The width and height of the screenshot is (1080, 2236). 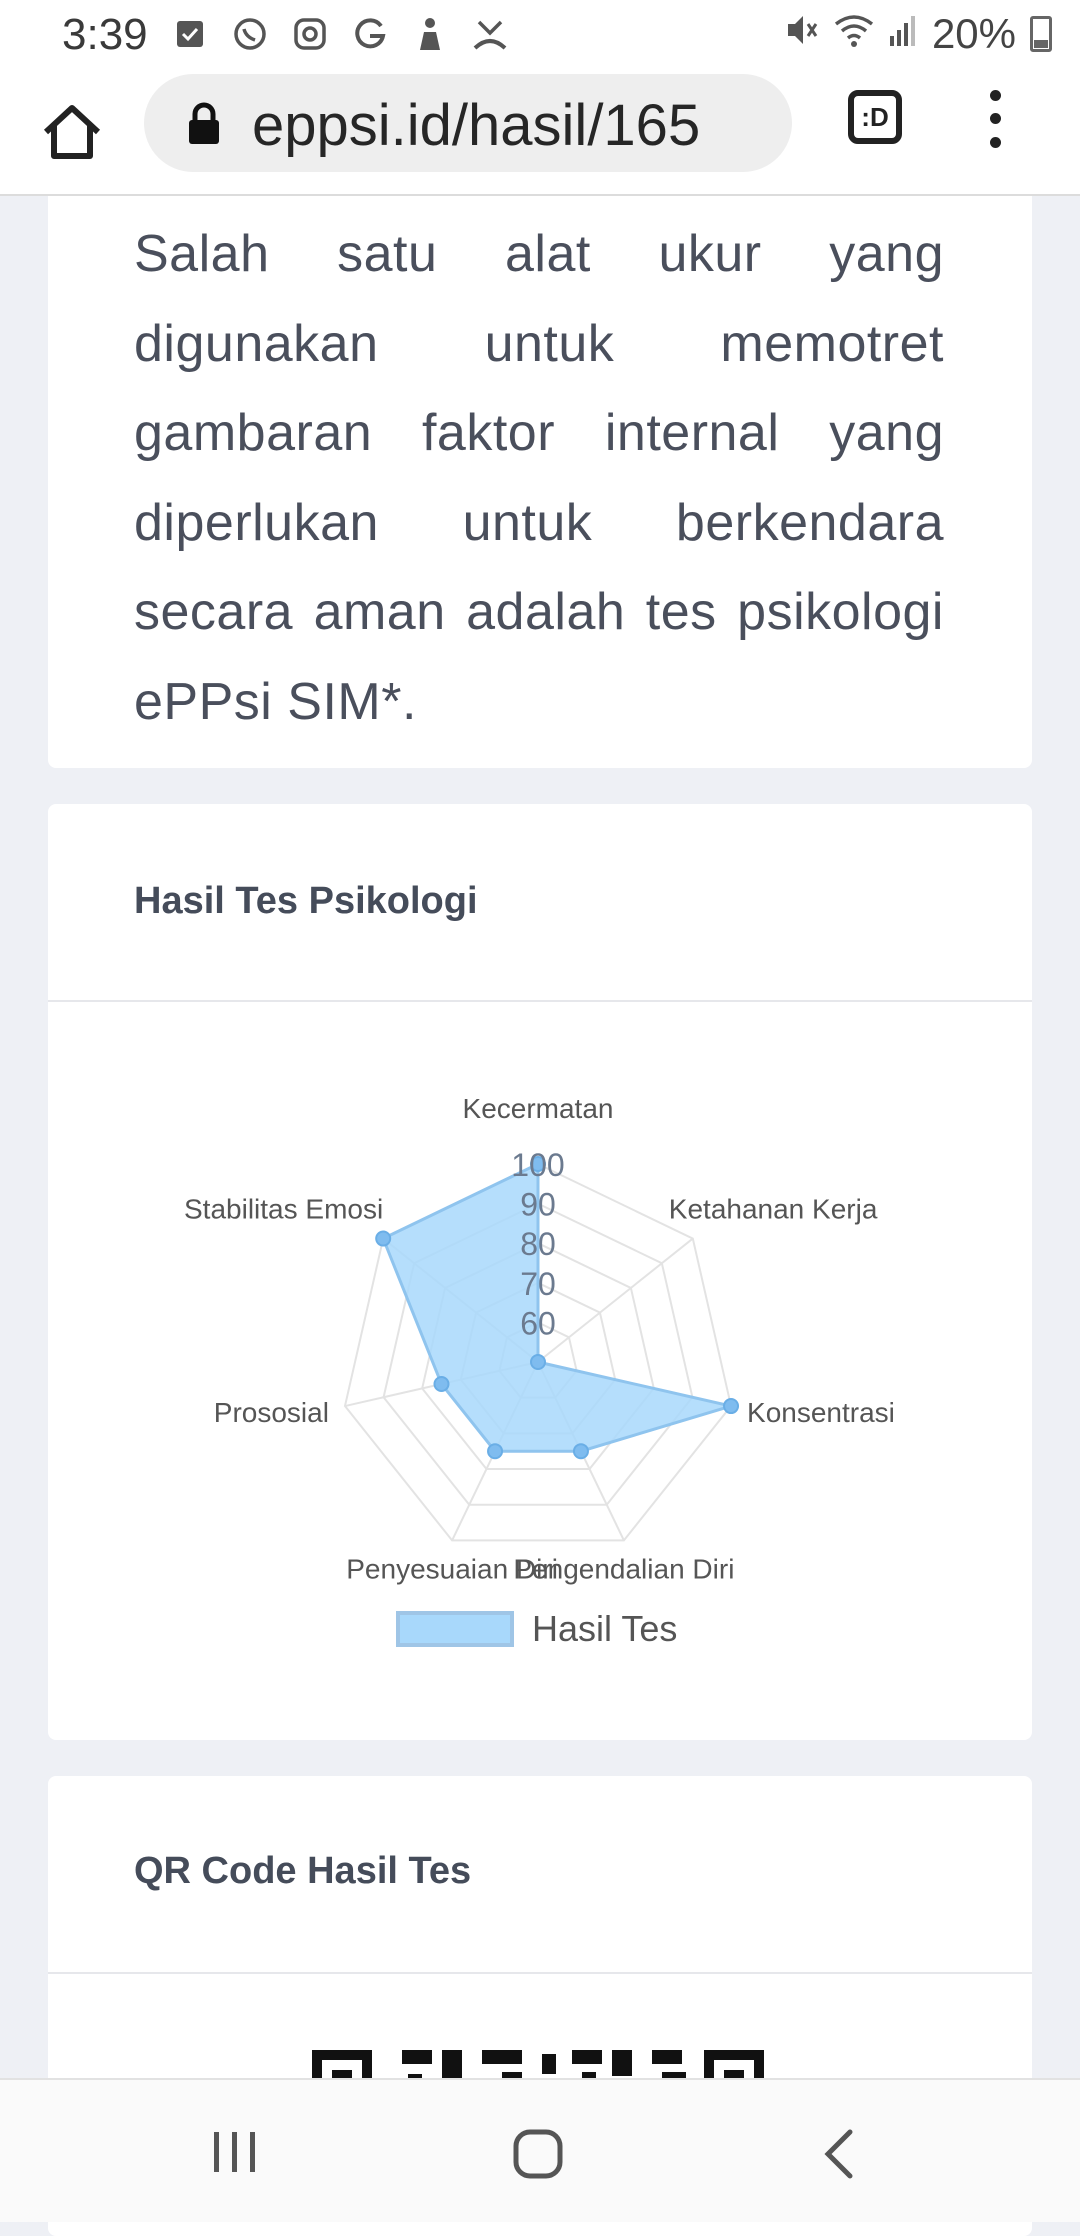 I want to click on radar-category-label: Stabilitas Emosi, so click(x=283, y=1209).